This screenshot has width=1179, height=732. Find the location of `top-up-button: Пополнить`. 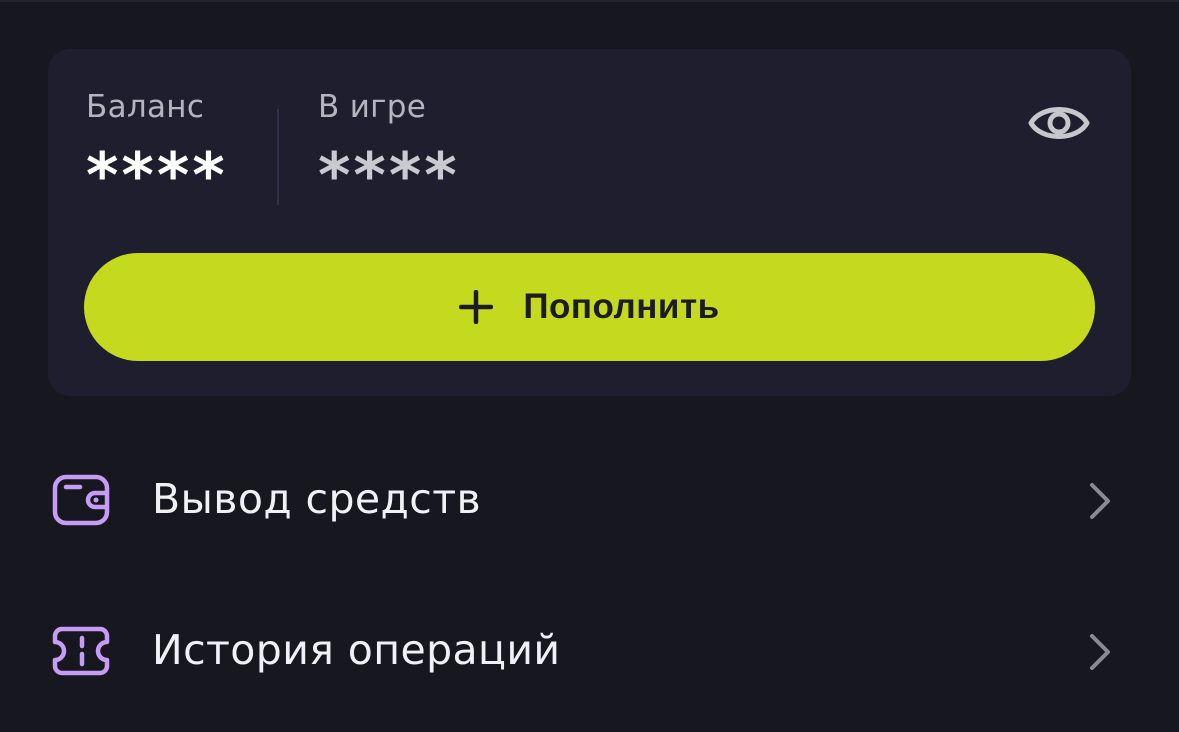

top-up-button: Пополнить is located at coordinates (589, 307).